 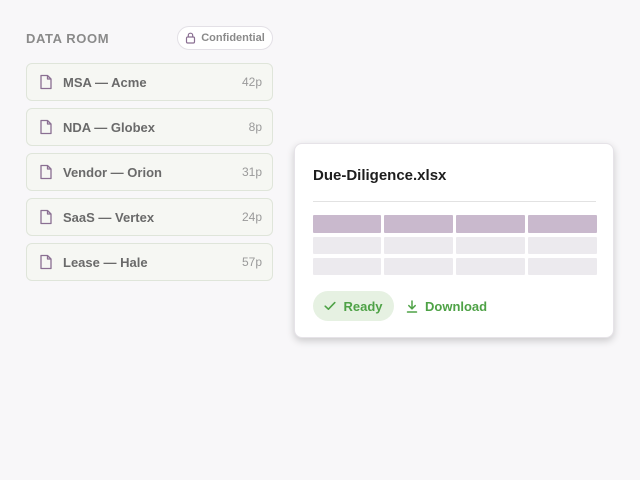 What do you see at coordinates (105, 262) in the screenshot?
I see `document-name: Lease — Hale` at bounding box center [105, 262].